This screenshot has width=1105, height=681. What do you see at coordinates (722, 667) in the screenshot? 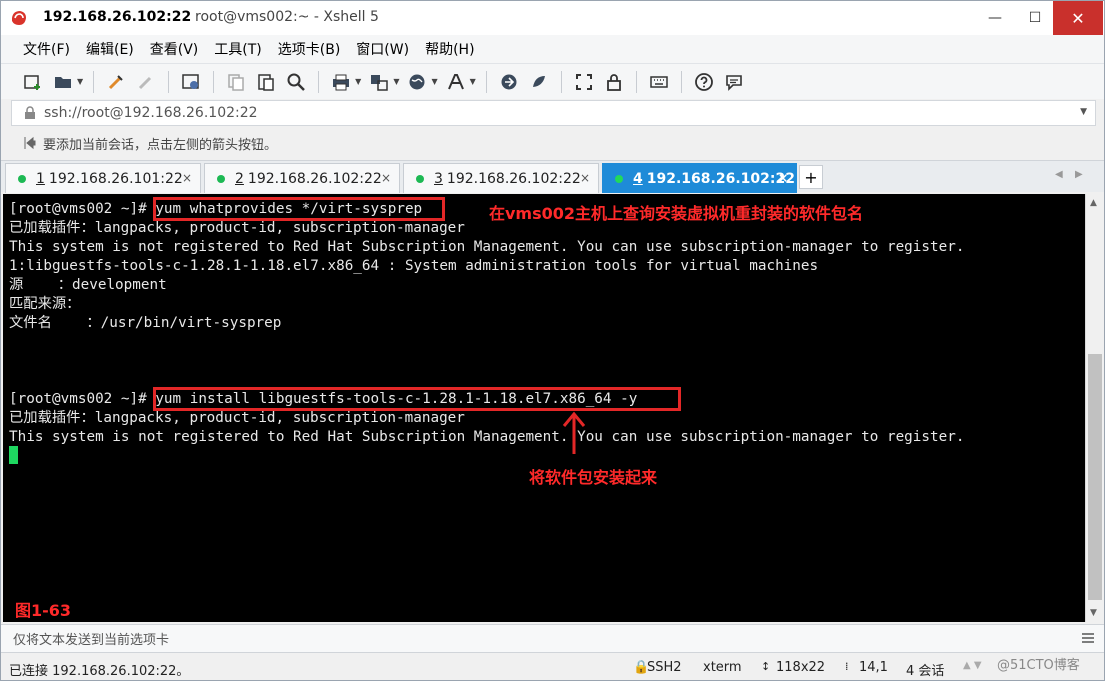
I see `terminal-type: xterm` at bounding box center [722, 667].